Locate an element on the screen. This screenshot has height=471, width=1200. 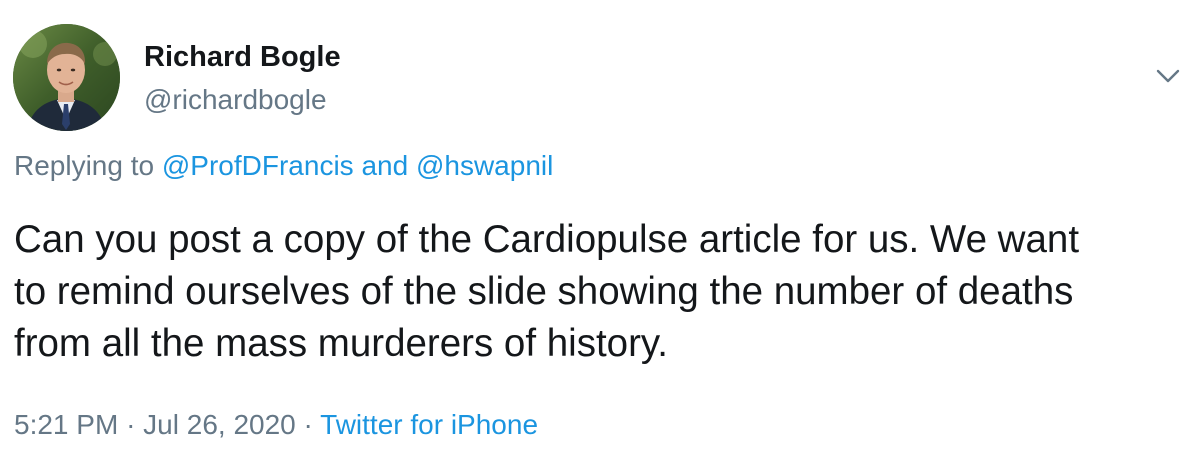
chevron-down-icon is located at coordinates (1168, 76).